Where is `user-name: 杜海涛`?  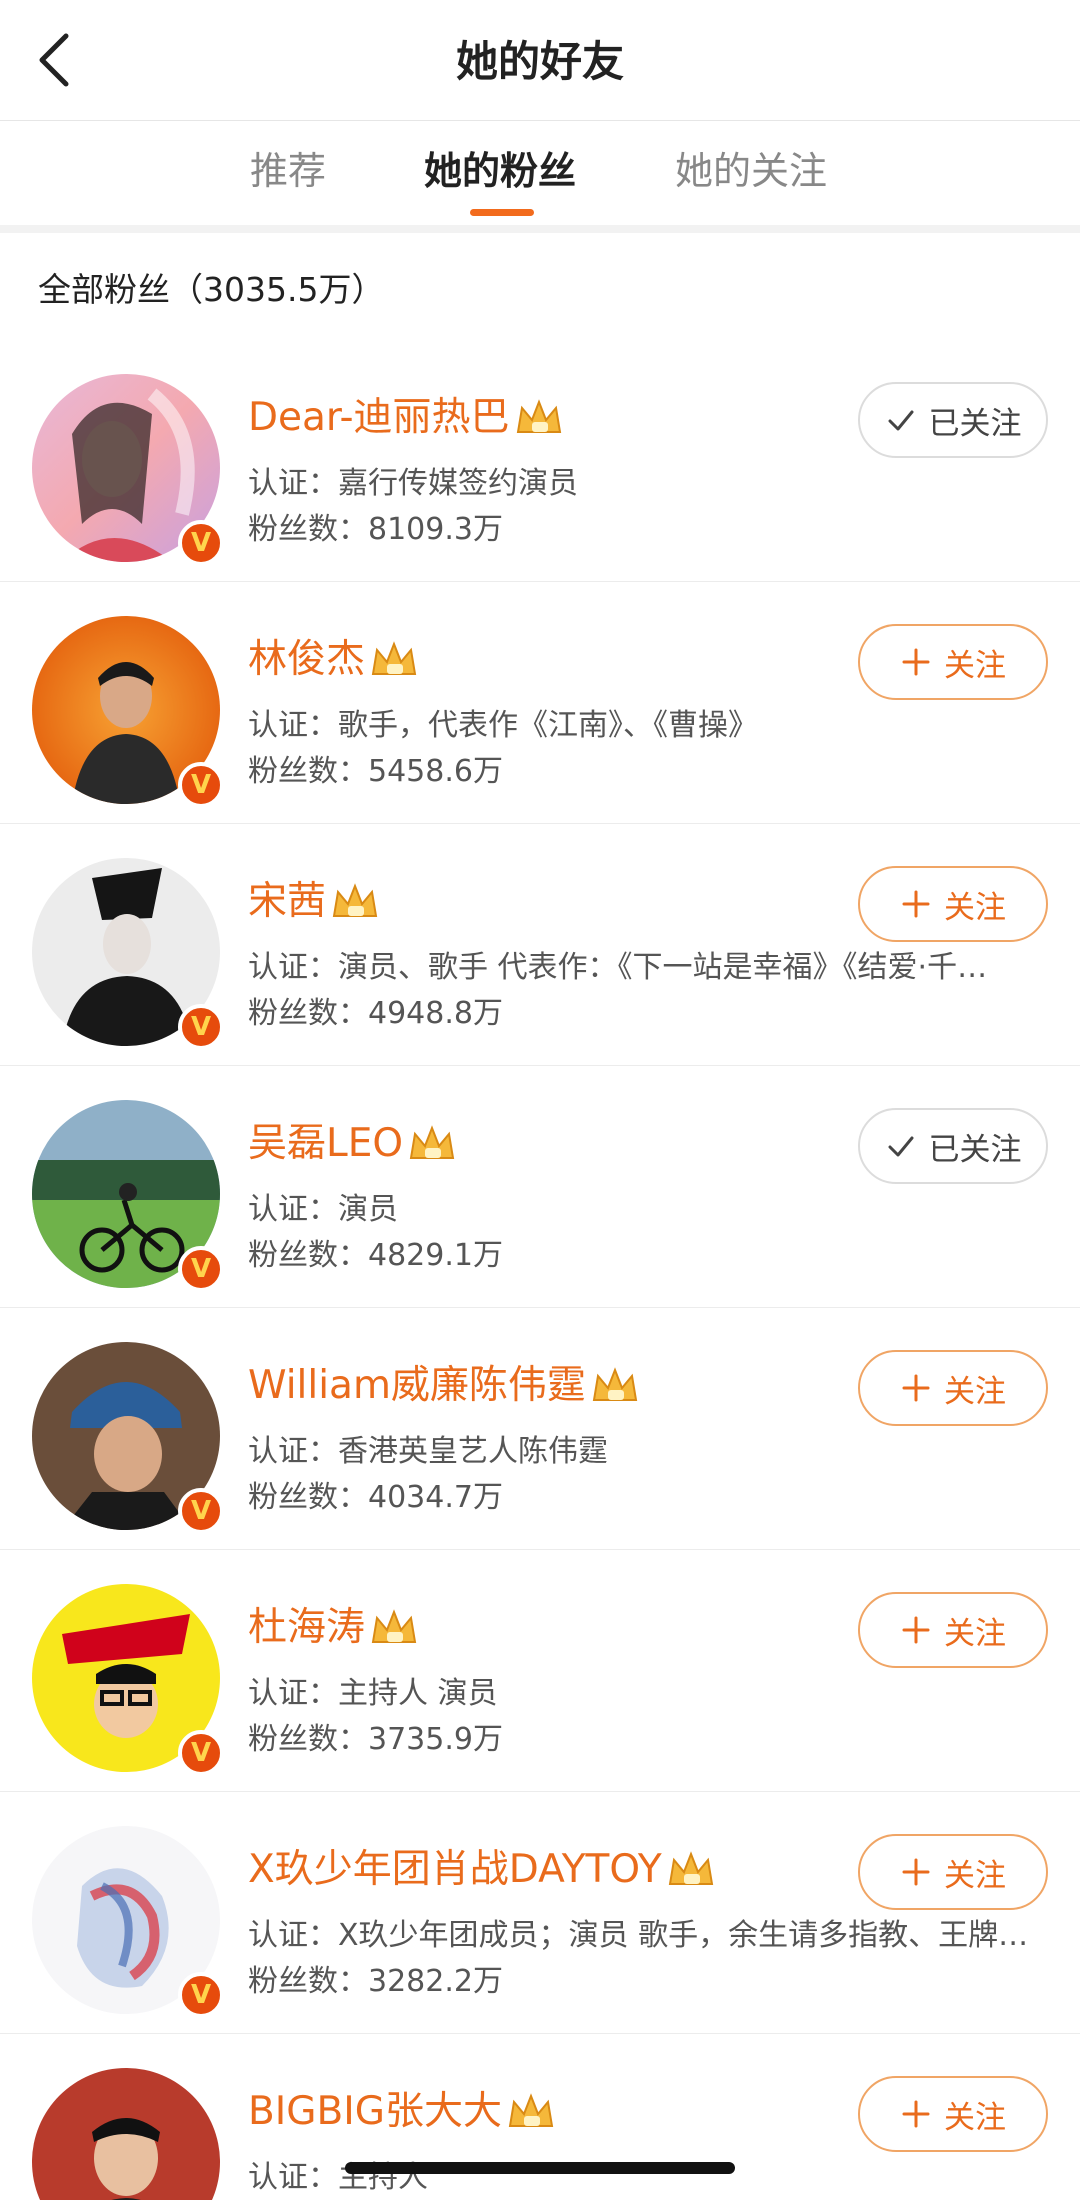 user-name: 杜海涛 is located at coordinates (306, 1628).